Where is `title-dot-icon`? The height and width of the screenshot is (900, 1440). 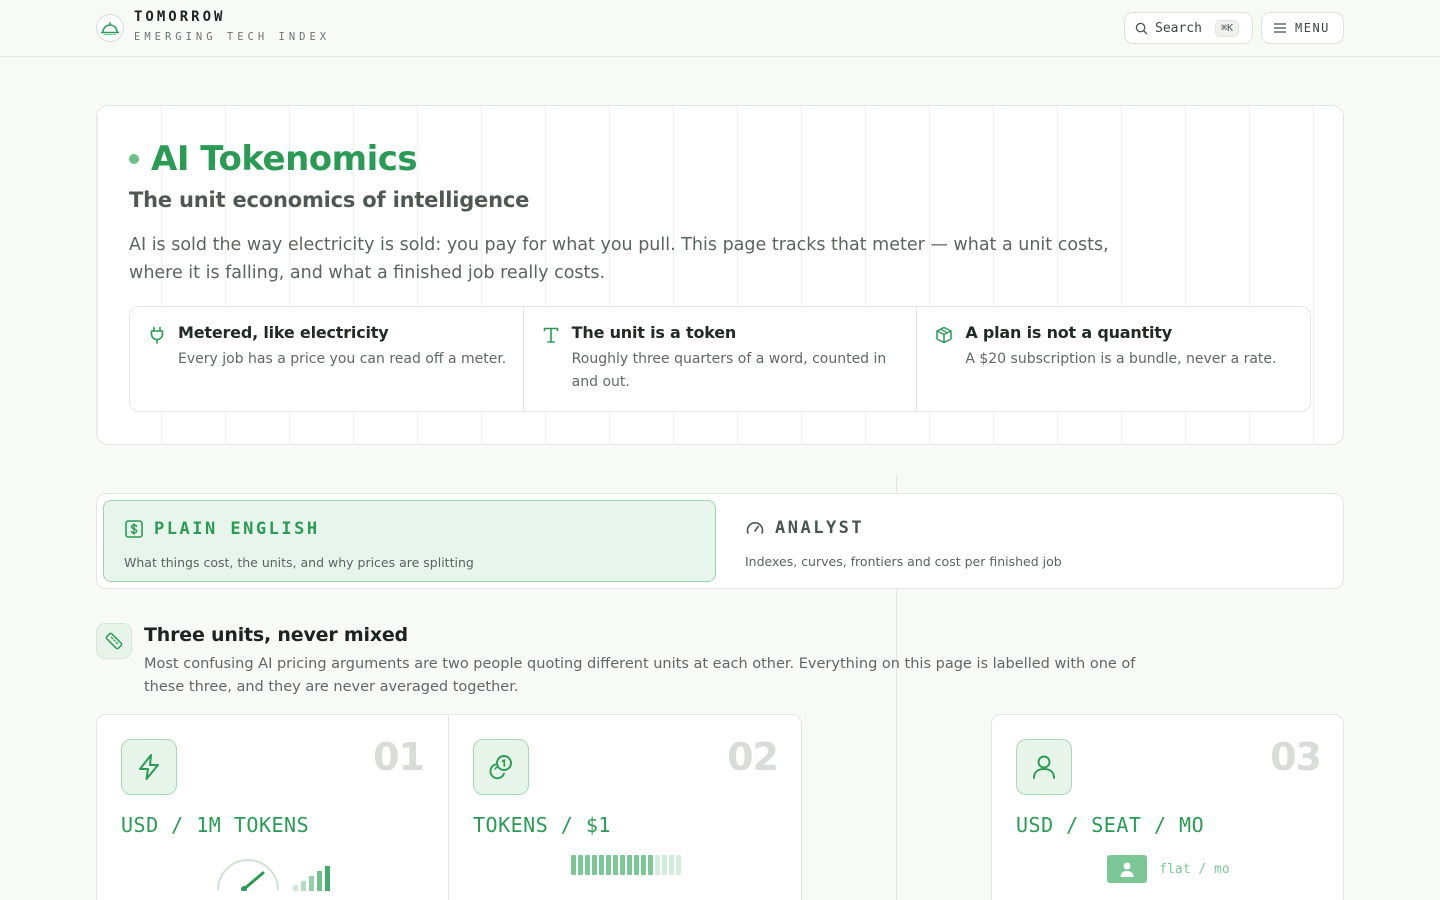
title-dot-icon is located at coordinates (134, 159).